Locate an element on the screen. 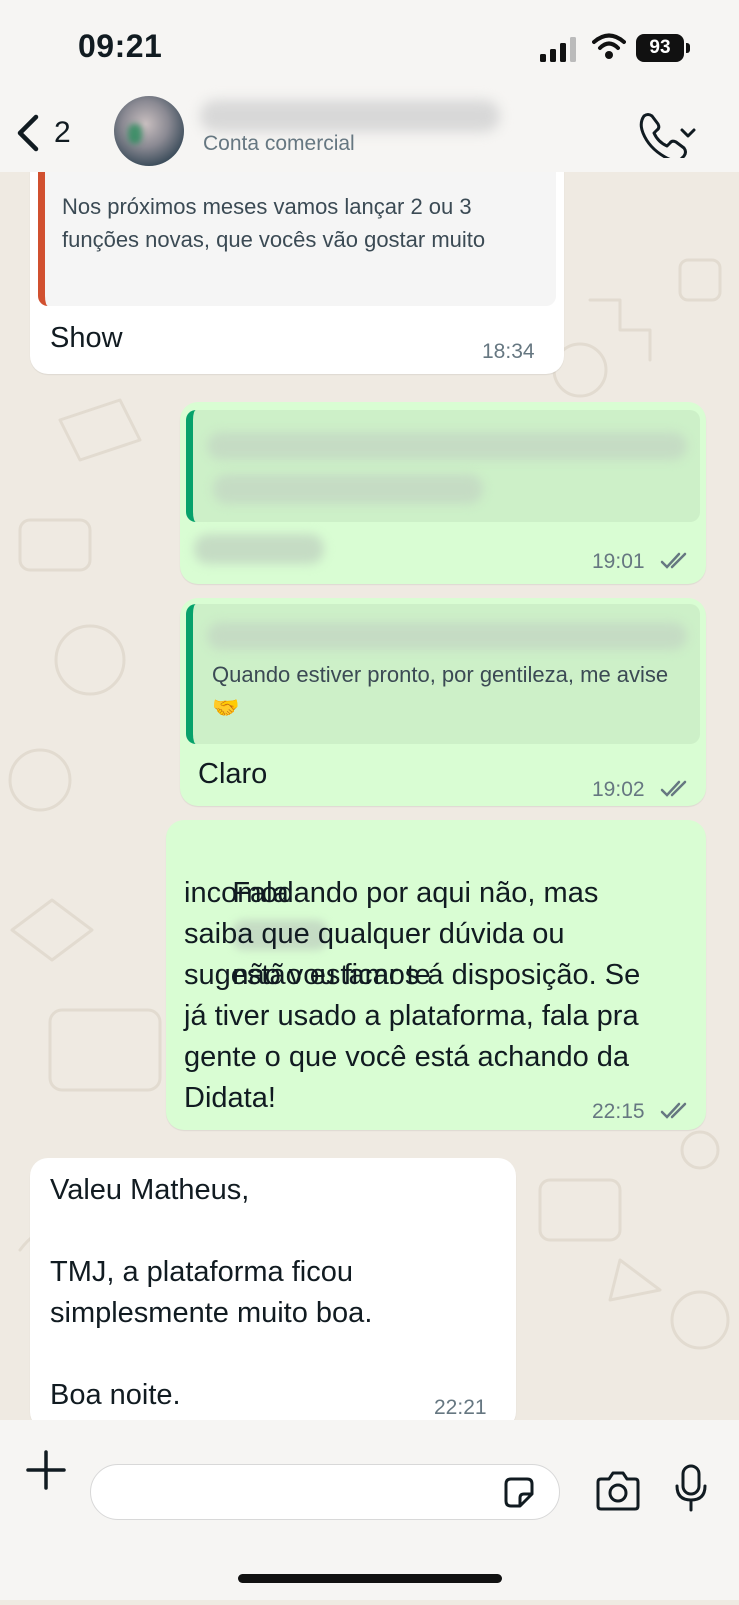 This screenshot has height=1605, width=739. status-time: 09:21 is located at coordinates (120, 46).